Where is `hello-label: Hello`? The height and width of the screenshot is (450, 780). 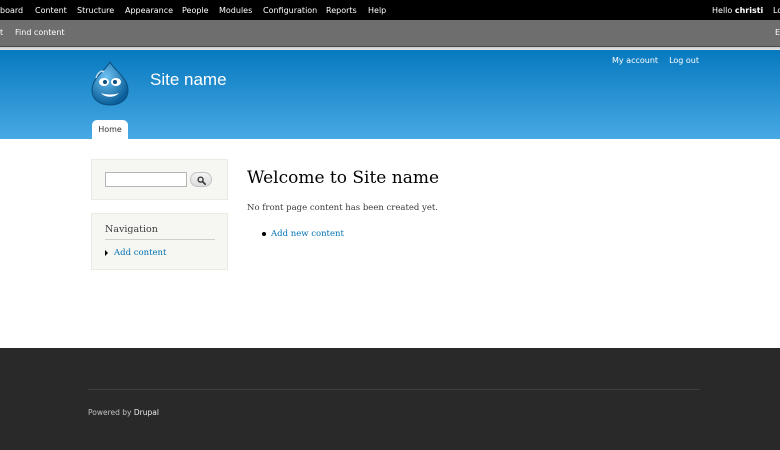
hello-label: Hello is located at coordinates (722, 10).